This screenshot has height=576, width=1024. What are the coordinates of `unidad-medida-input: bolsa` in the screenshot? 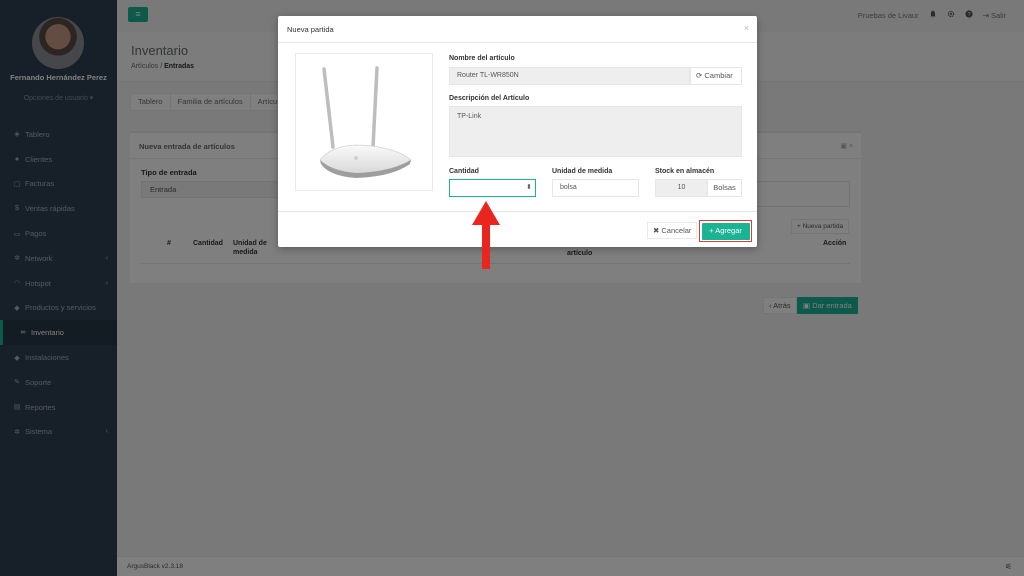 It's located at (595, 188).